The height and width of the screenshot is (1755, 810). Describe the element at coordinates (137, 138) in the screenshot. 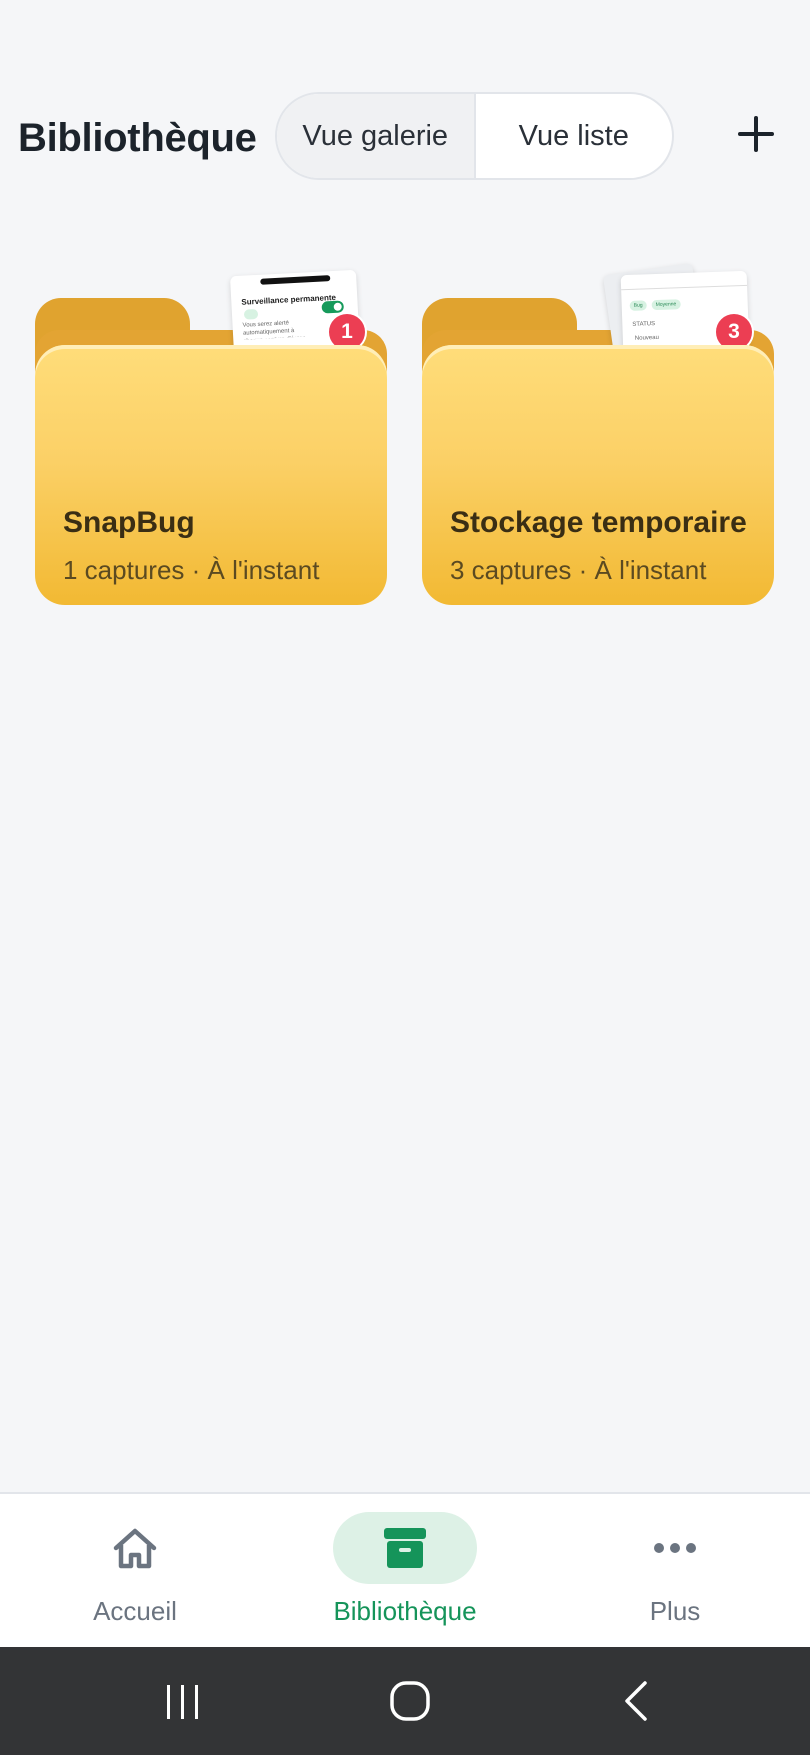

I see `page-title: Bibliothèque` at that location.